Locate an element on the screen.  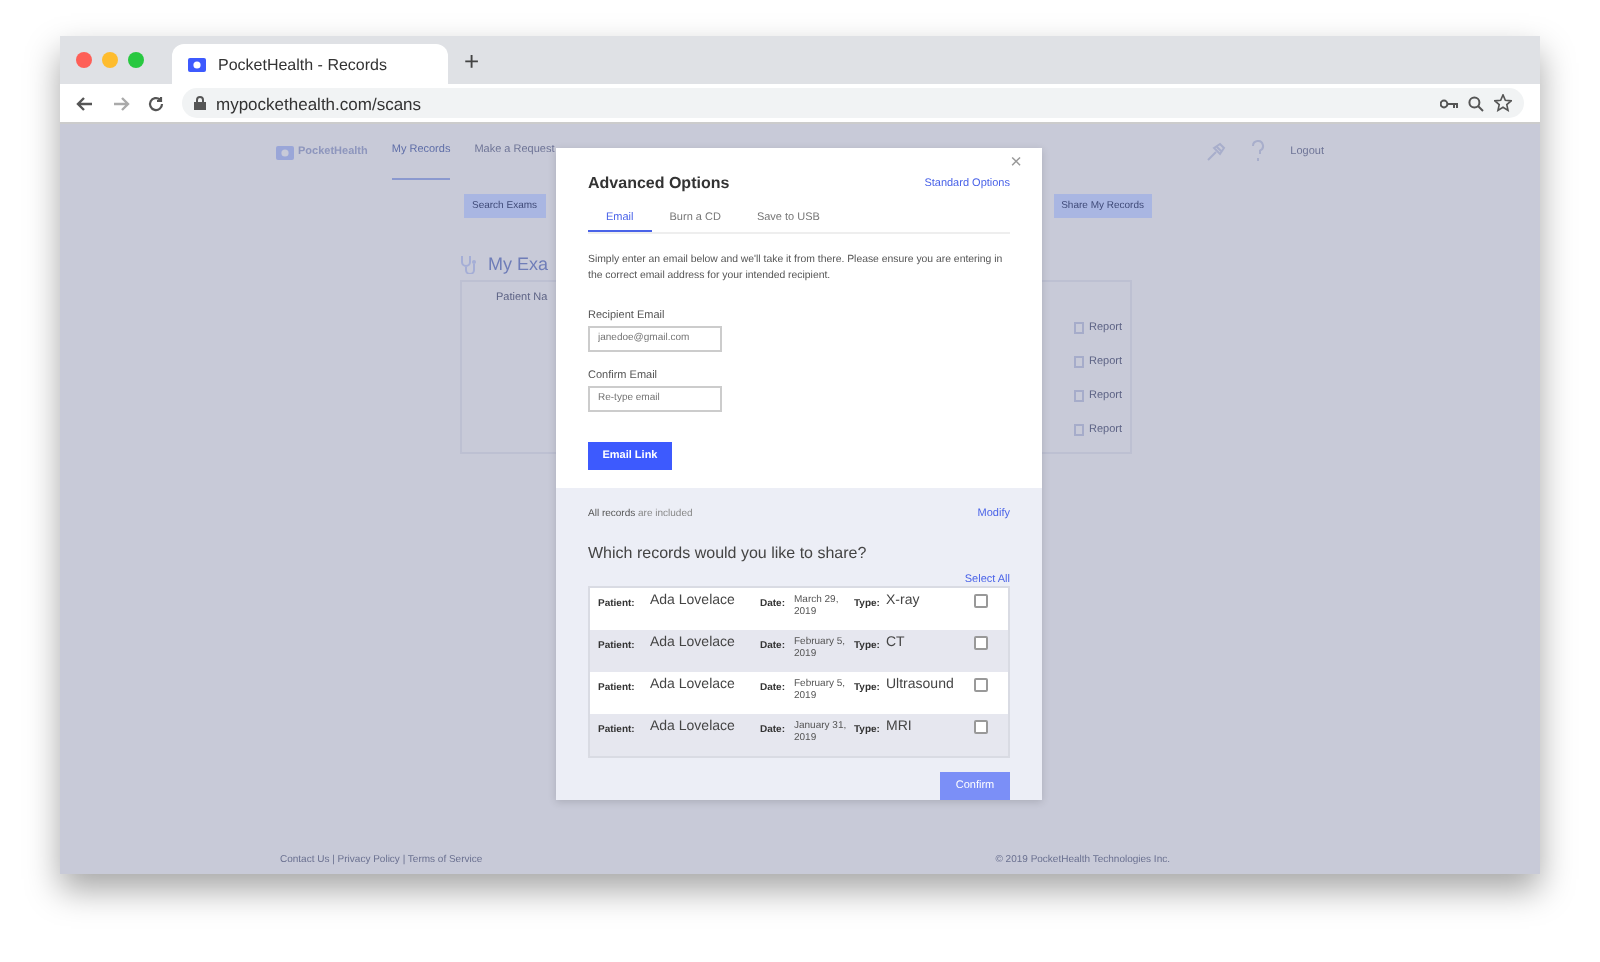
maximize-window-icon is located at coordinates (136, 60).